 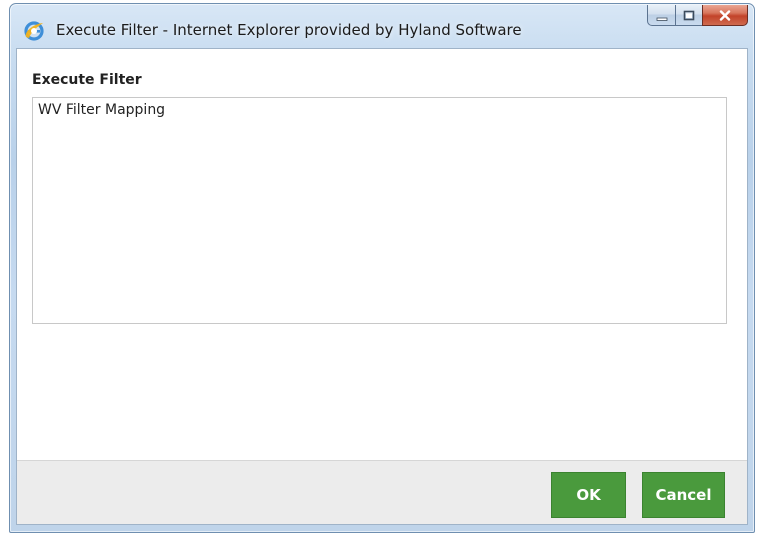 I want to click on dialog-heading: Execute Filter, so click(x=87, y=80).